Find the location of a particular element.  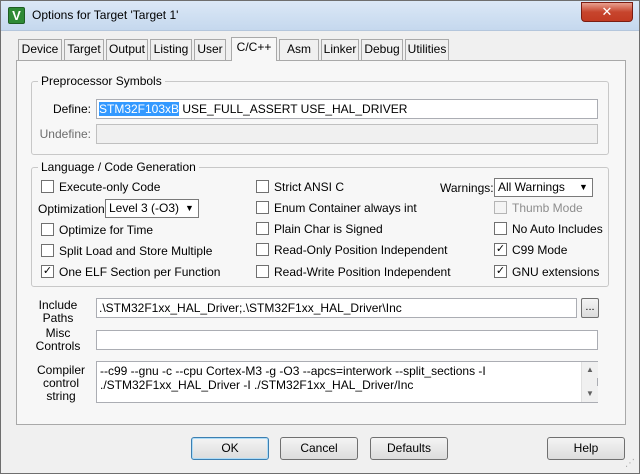

compiler-label-line3: string is located at coordinates (61, 396).